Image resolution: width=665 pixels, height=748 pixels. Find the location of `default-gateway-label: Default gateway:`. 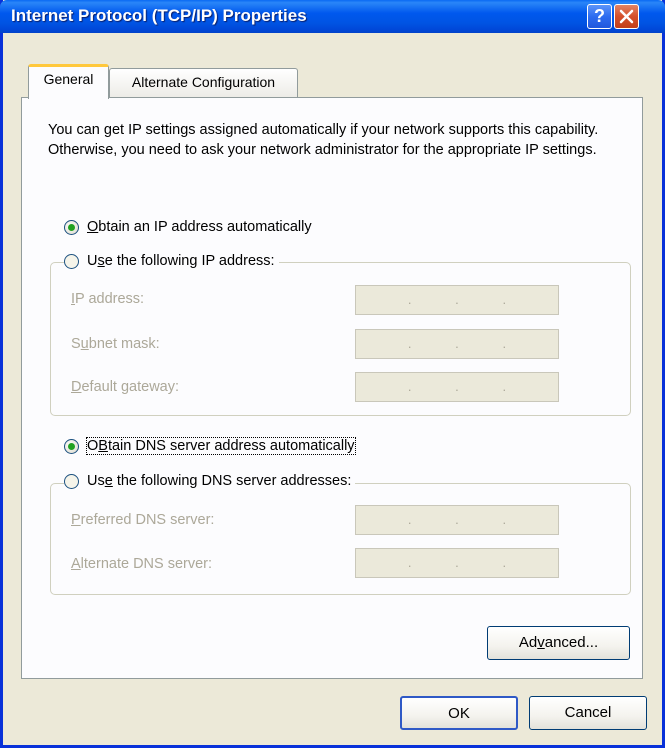

default-gateway-label: Default gateway: is located at coordinates (125, 387).